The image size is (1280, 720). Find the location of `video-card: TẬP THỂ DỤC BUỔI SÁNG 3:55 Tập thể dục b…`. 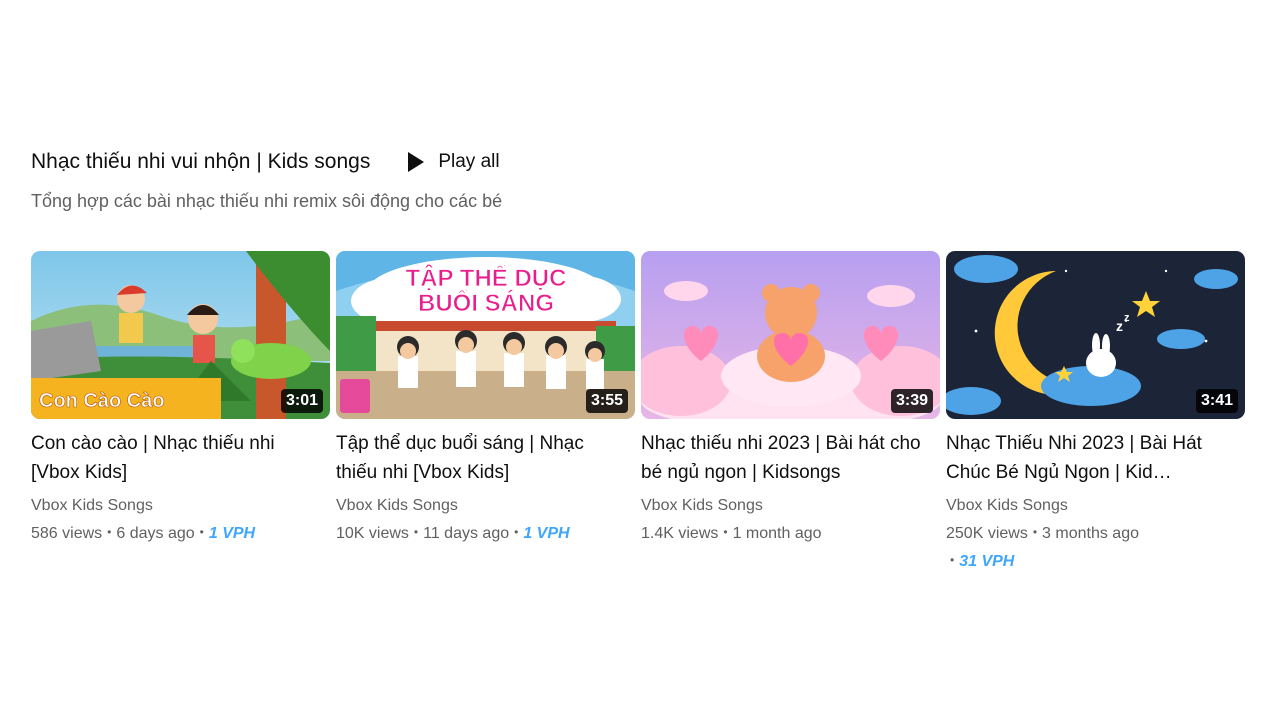

video-card: TẬP THỂ DỤC BUỔI SÁNG 3:55 Tập thể dục b… is located at coordinates (485, 411).